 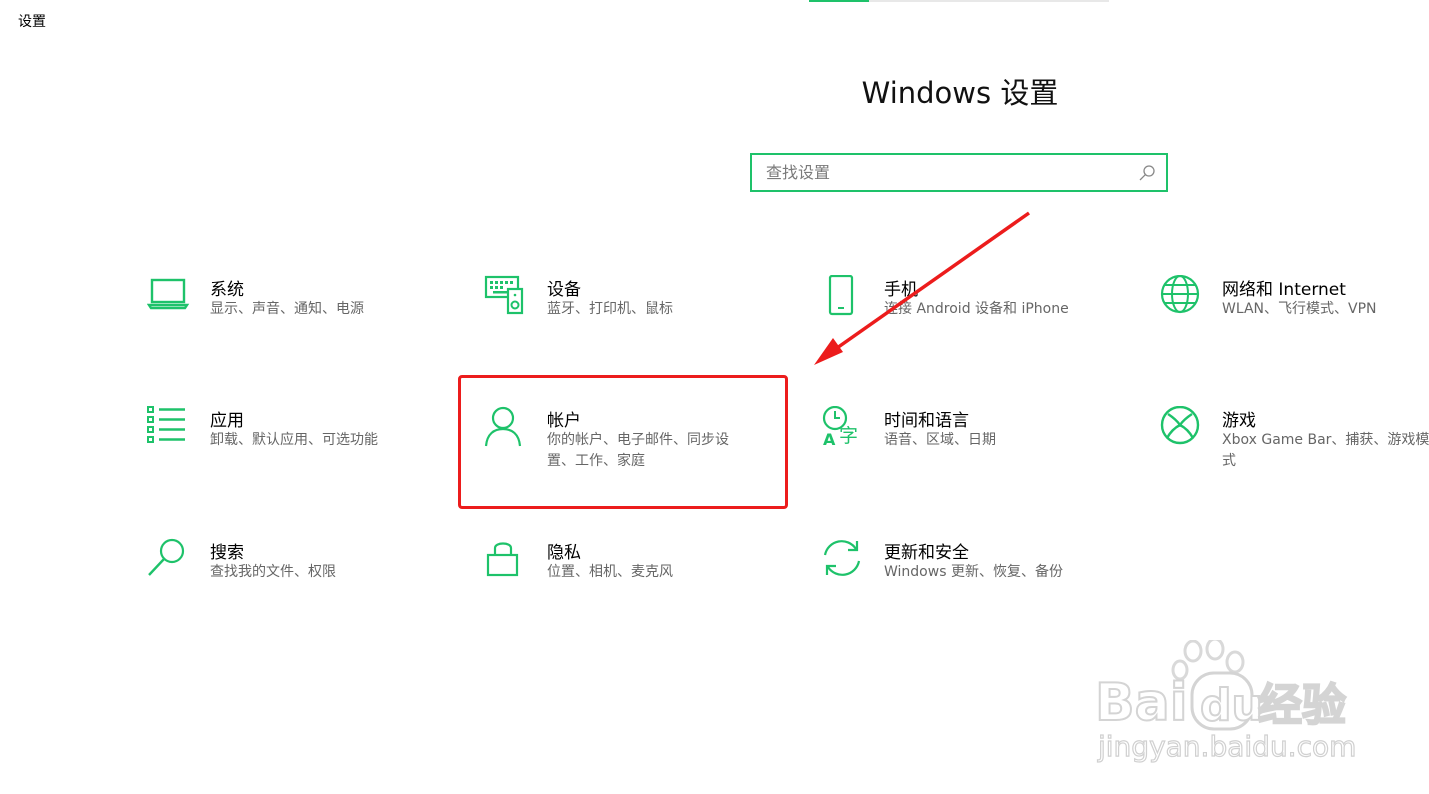 What do you see at coordinates (623, 442) in the screenshot?
I see `annotation-highlight-box` at bounding box center [623, 442].